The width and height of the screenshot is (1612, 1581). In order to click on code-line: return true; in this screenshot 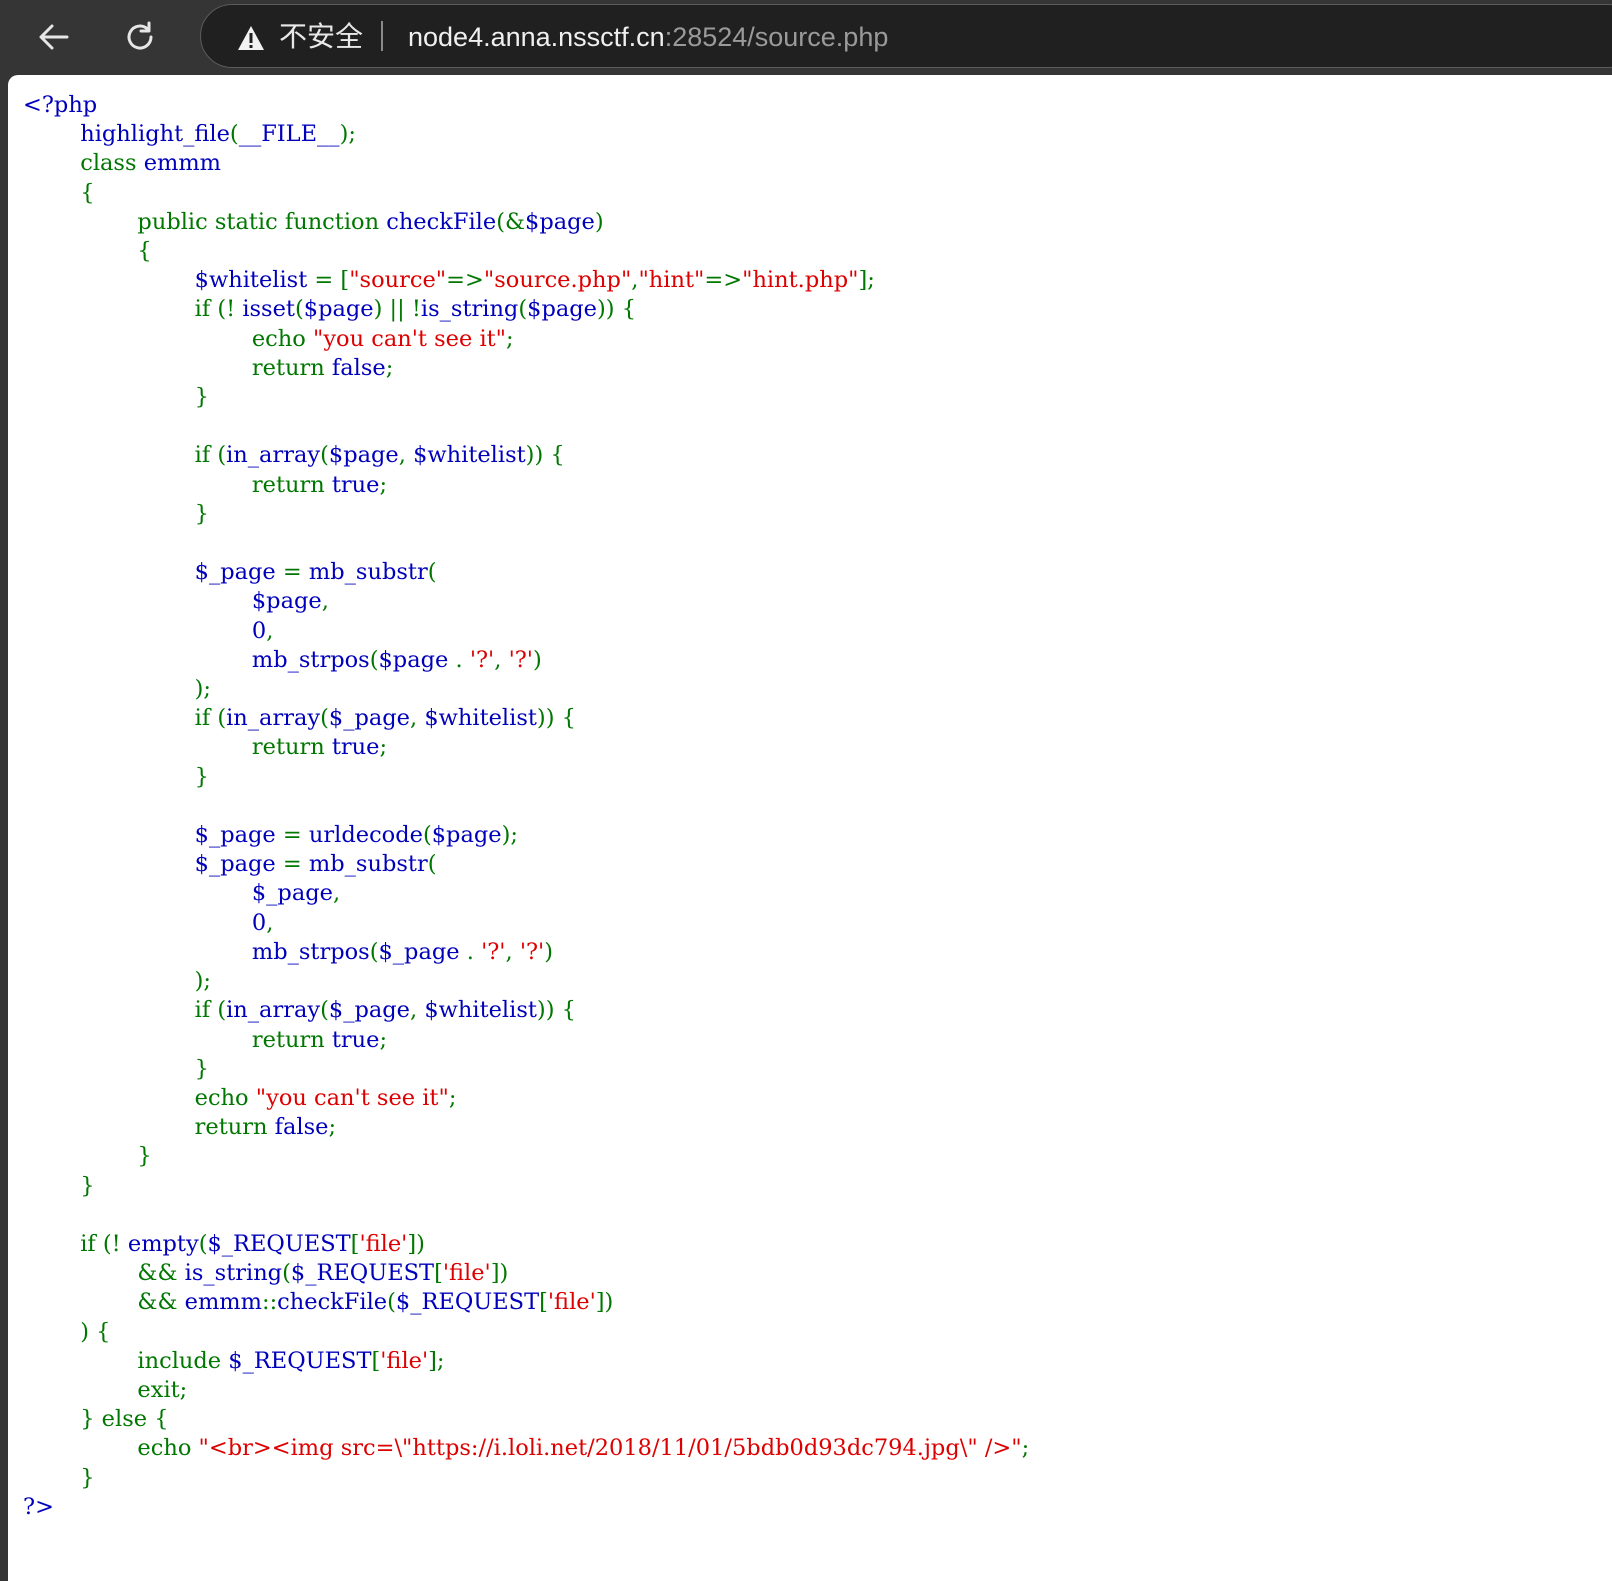, I will do `click(205, 1040)`.